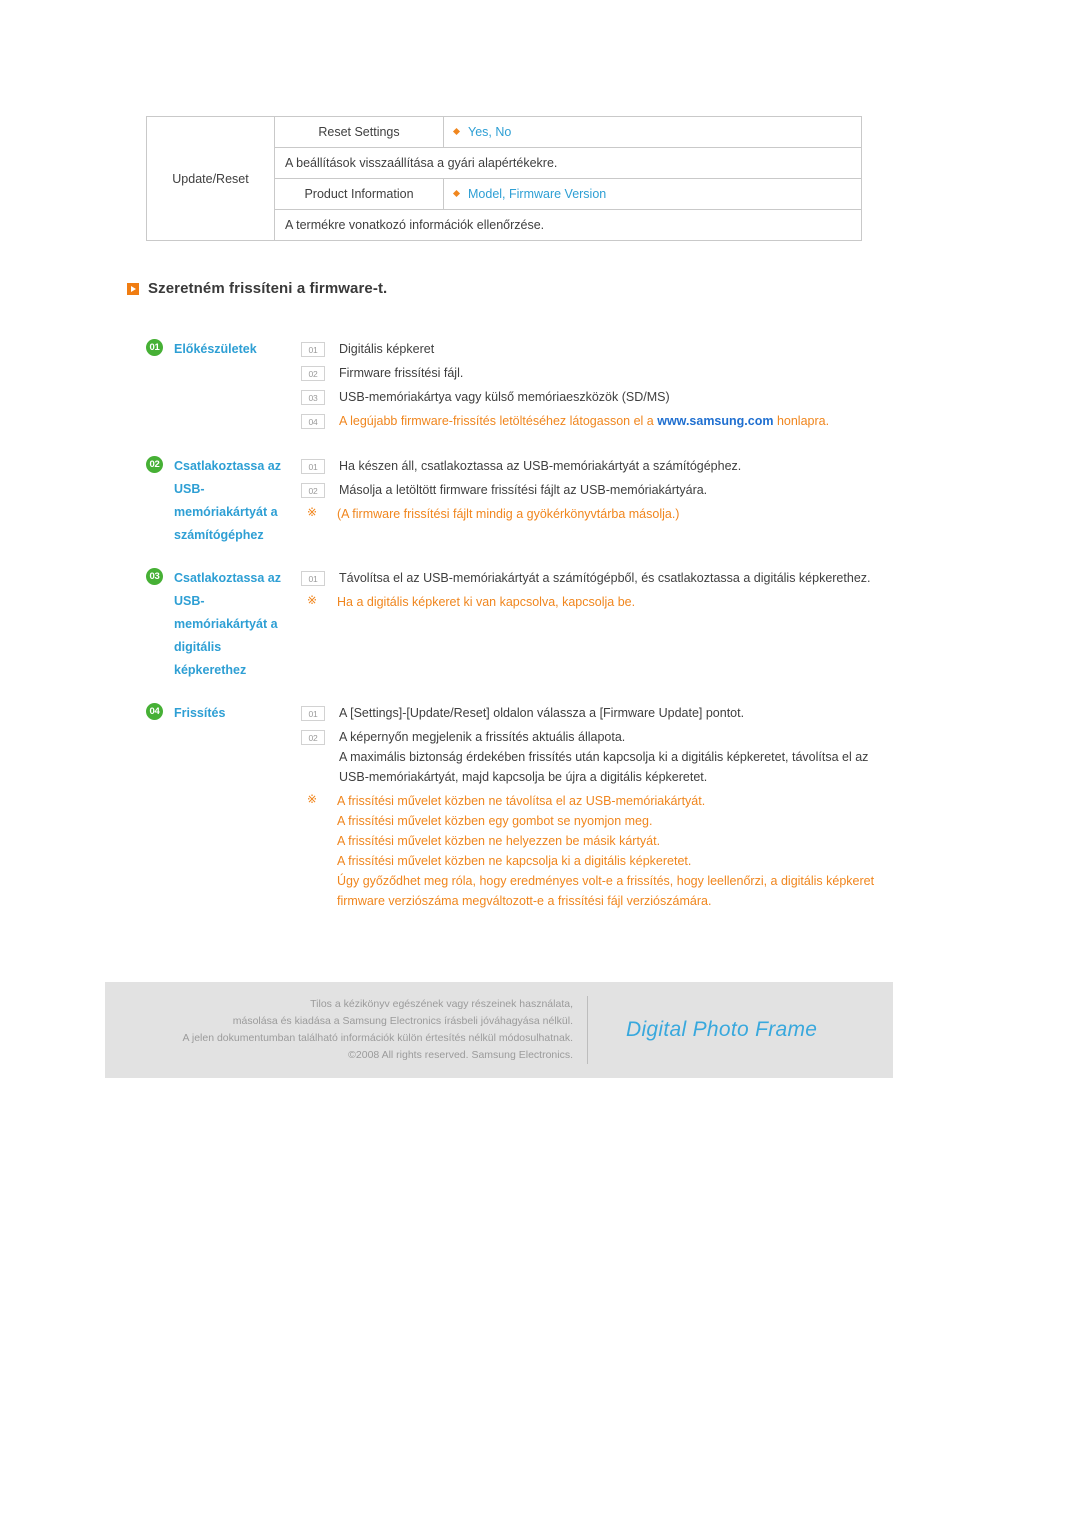 Image resolution: width=1080 pixels, height=1527 pixels. I want to click on step-item-number: 04, so click(313, 421).